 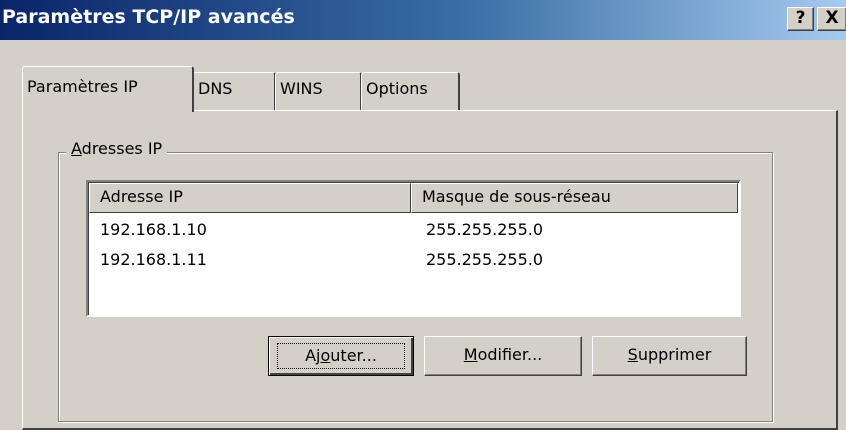 I want to click on ip-addresses-group-label: Adresses IP, so click(x=117, y=148).